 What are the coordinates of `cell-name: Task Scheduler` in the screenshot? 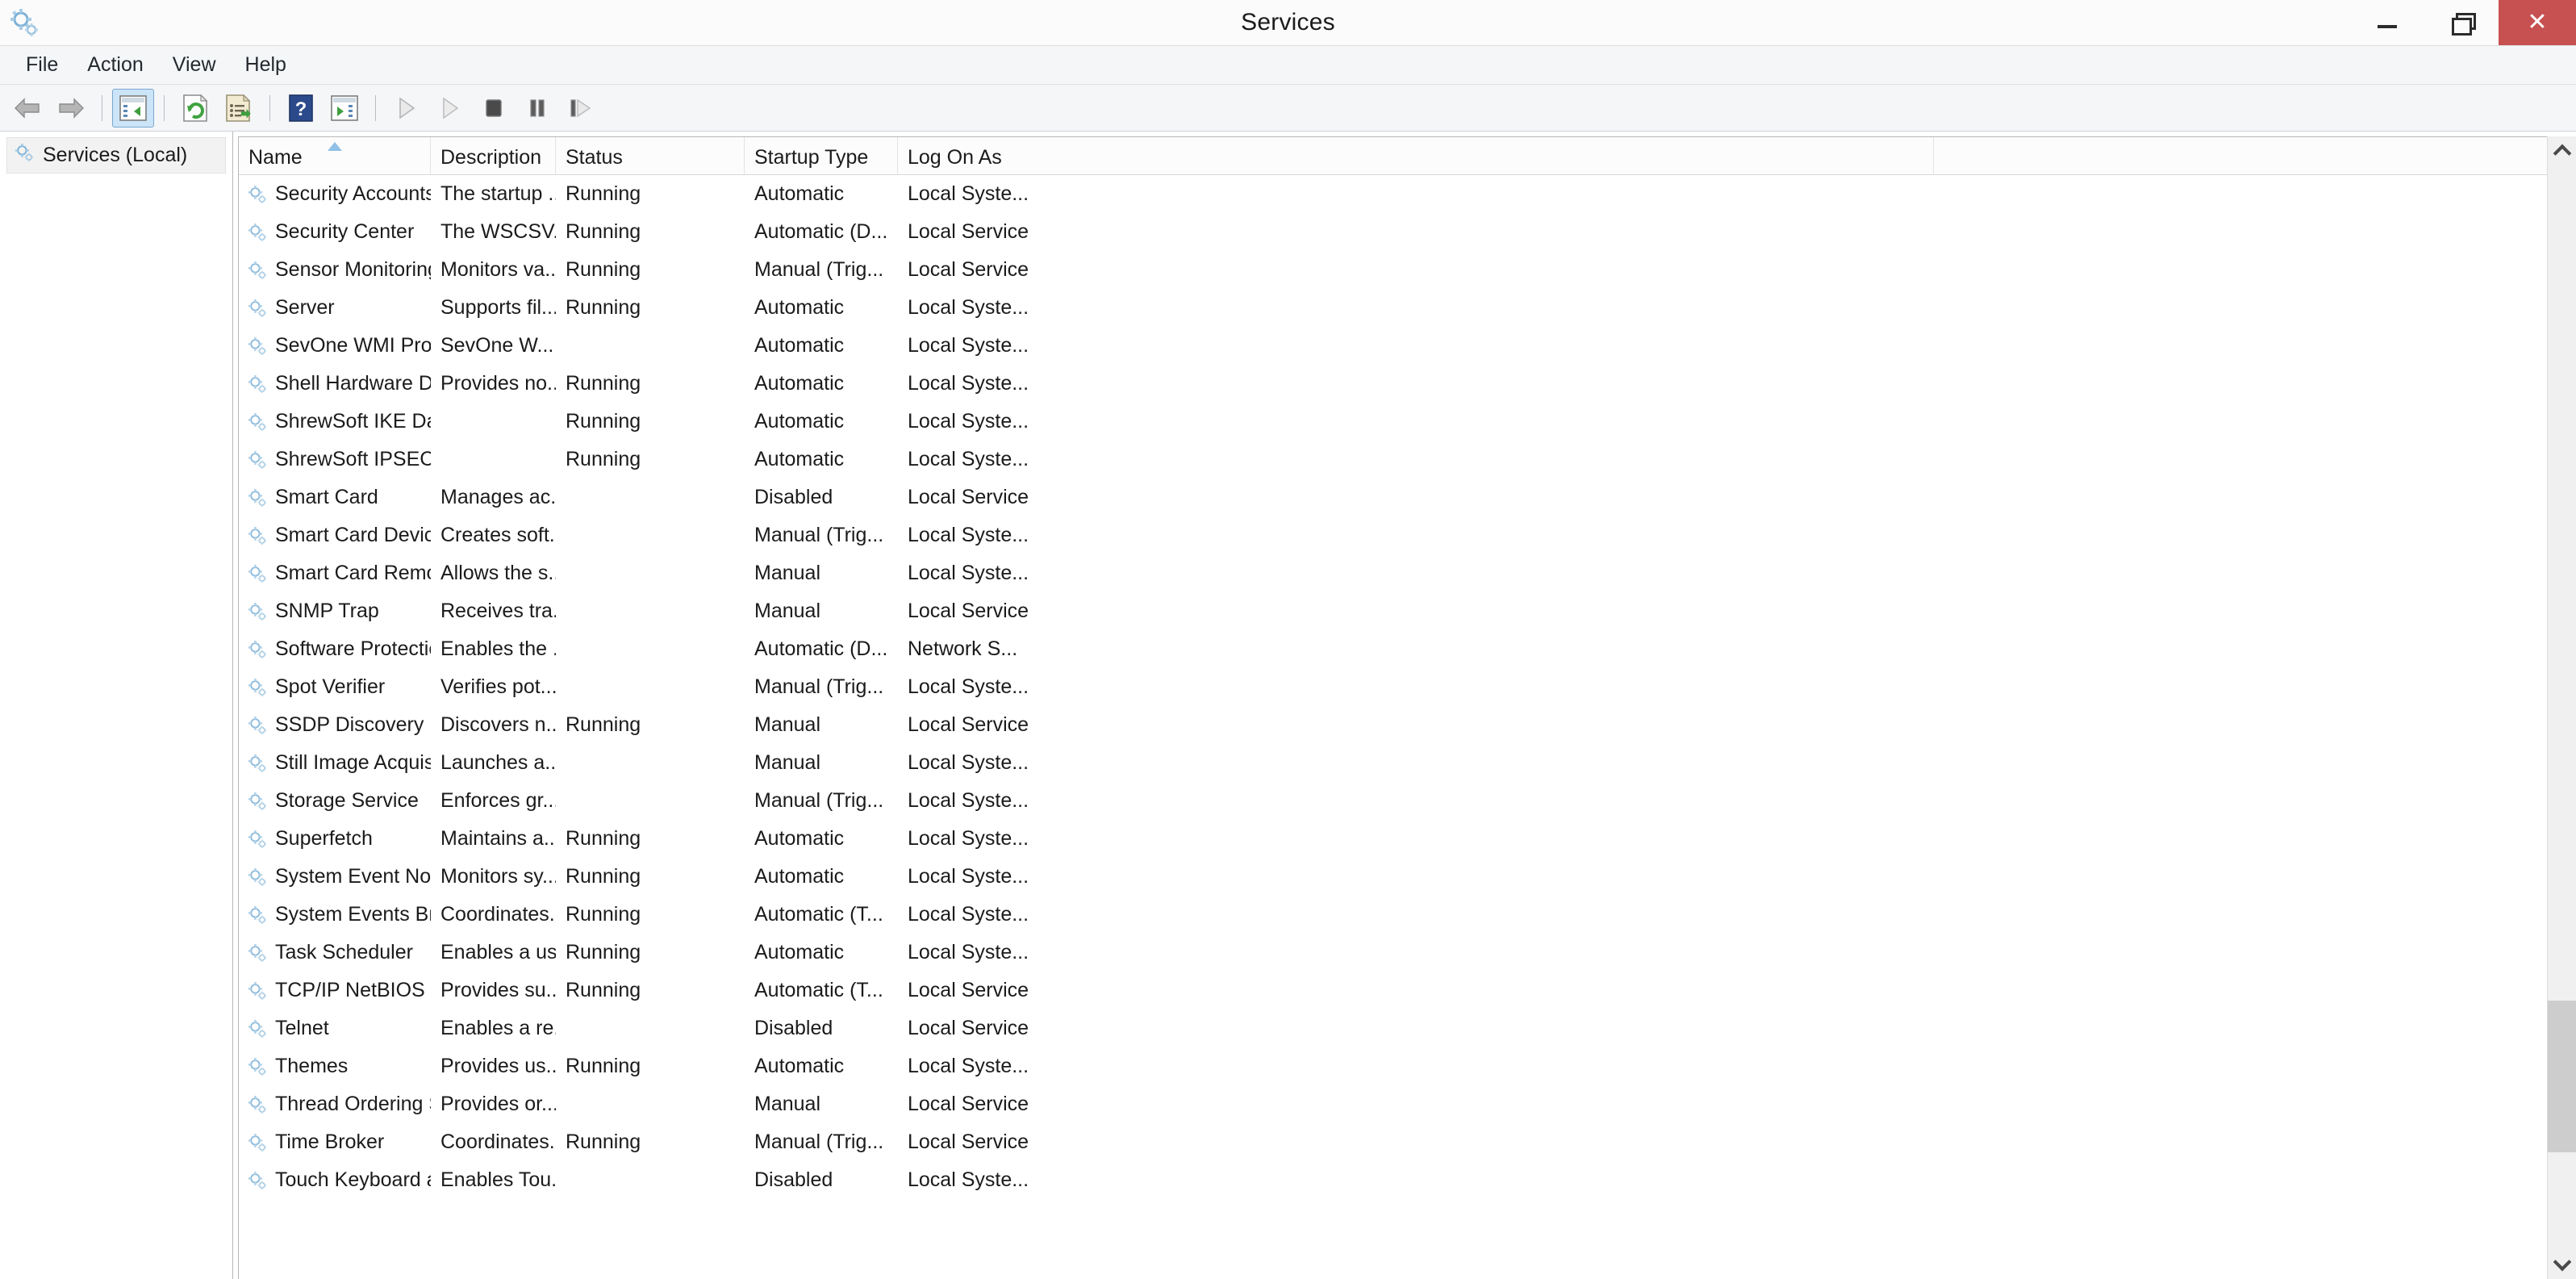 It's located at (335, 952).